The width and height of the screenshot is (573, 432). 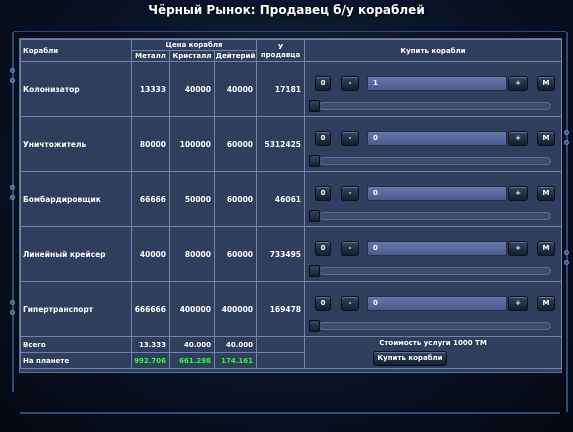 I want to click on planet-crystal: 661.298, so click(x=192, y=360).